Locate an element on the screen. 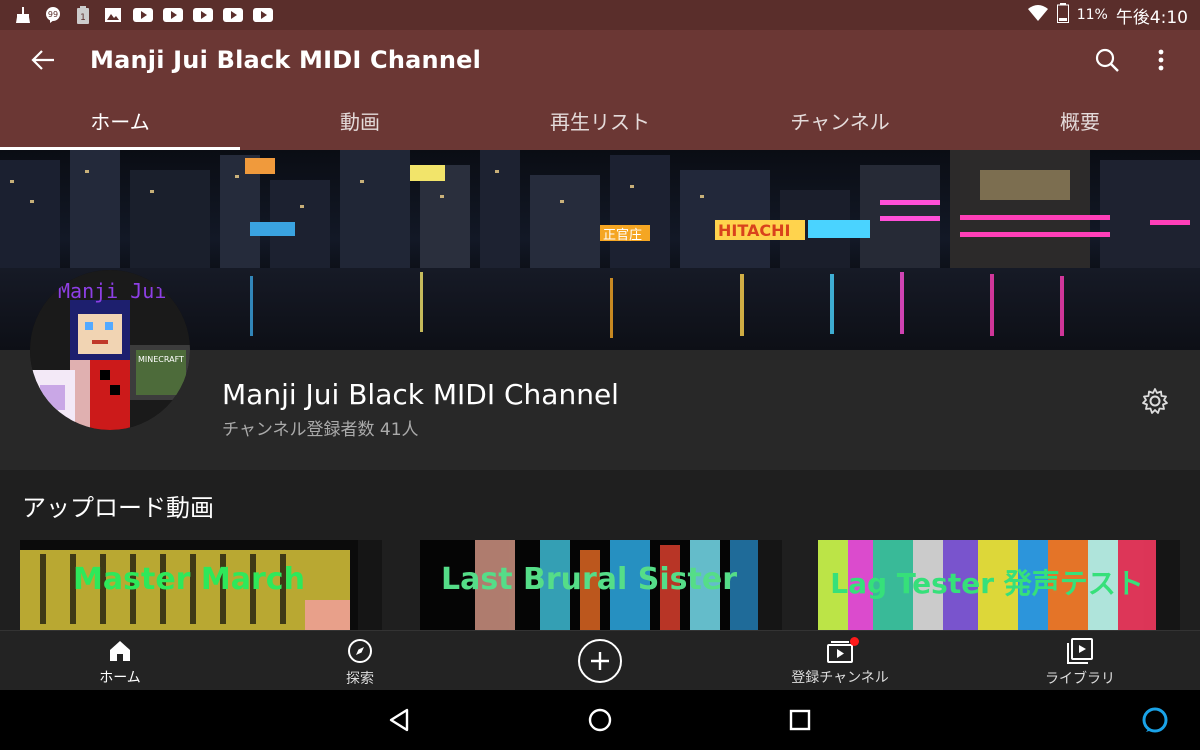  back-button is located at coordinates (45, 60).